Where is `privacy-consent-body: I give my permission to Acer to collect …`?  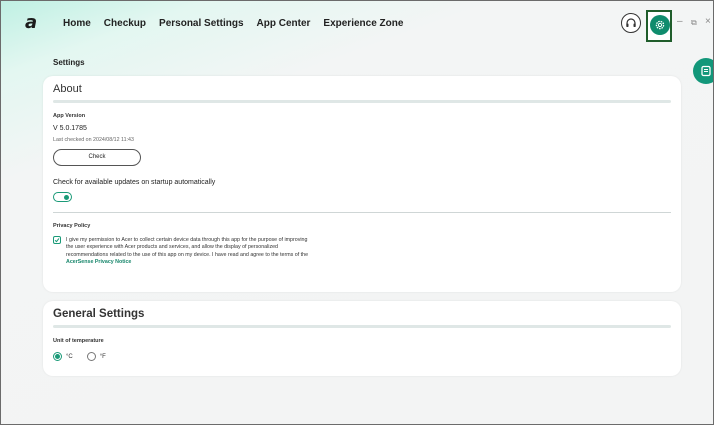
privacy-consent-body: I give my permission to Acer to collect … is located at coordinates (187, 247).